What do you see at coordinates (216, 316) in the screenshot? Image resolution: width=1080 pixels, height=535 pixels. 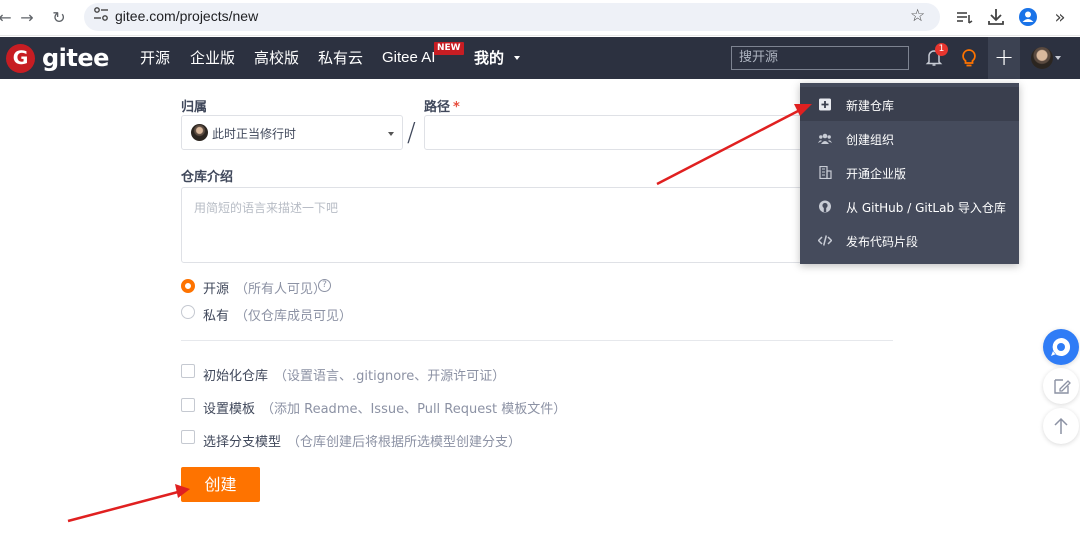 I see `private-label: 私有` at bounding box center [216, 316].